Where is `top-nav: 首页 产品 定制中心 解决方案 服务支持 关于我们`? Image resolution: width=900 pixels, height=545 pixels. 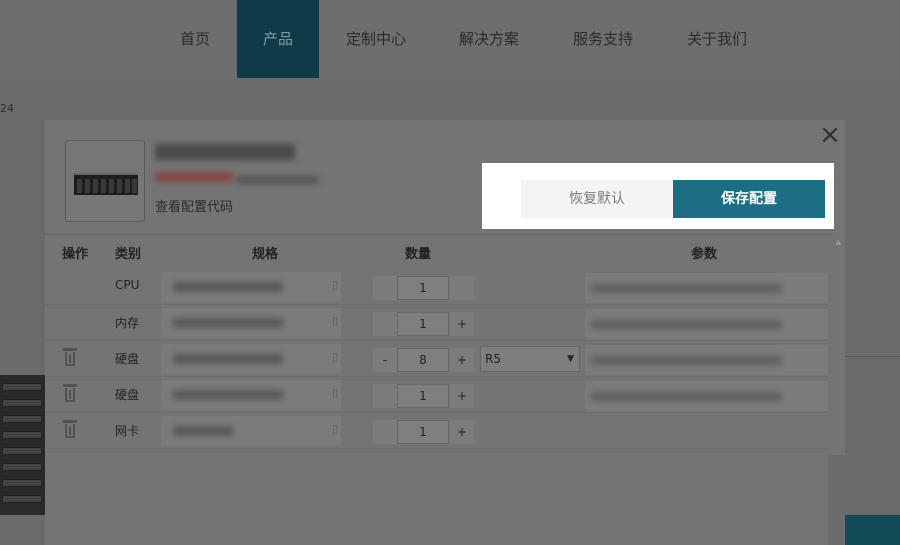
top-nav: 首页 产品 定制中心 解决方案 服务支持 关于我们 is located at coordinates (450, 39).